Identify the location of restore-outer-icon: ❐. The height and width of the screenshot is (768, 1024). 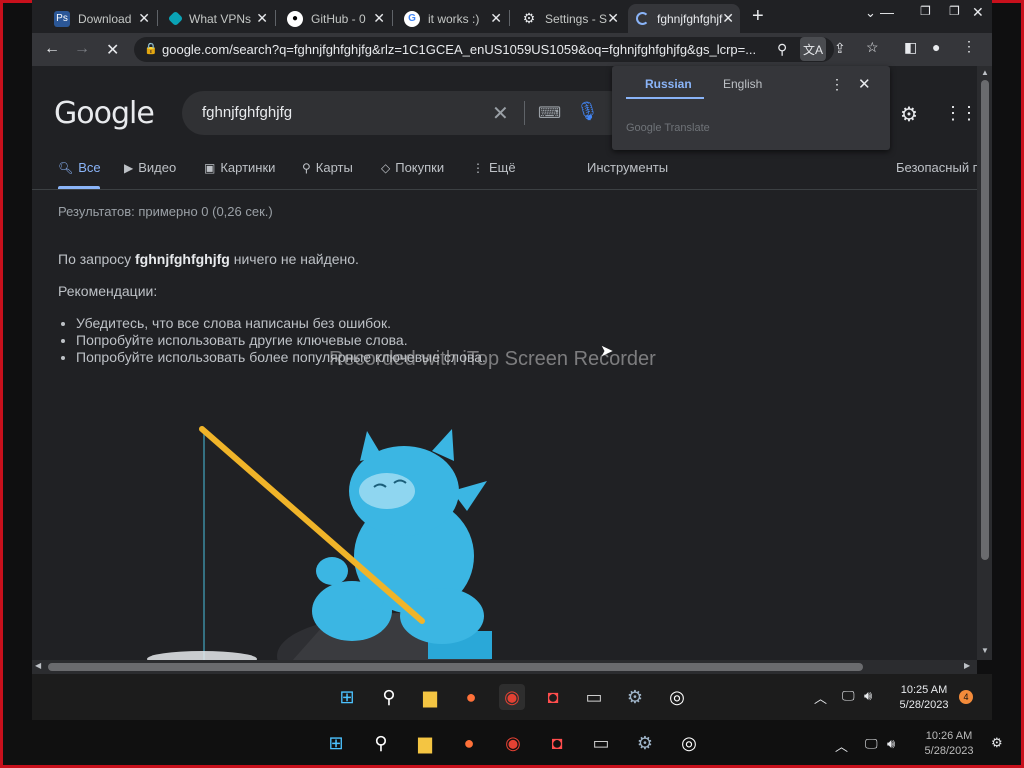
(954, 11).